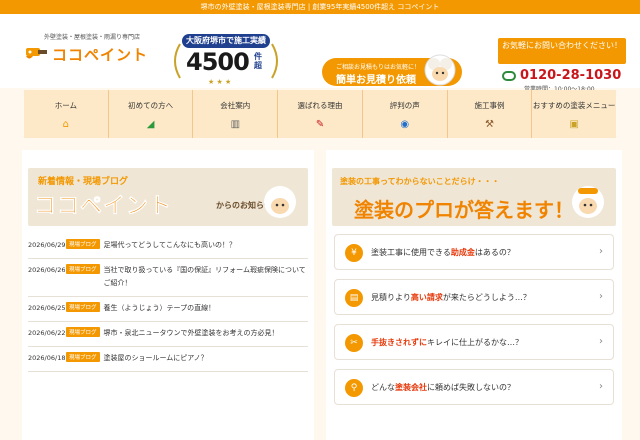 This screenshot has height=440, width=640. Describe the element at coordinates (509, 76) in the screenshot. I see `free-dial-icon` at that location.